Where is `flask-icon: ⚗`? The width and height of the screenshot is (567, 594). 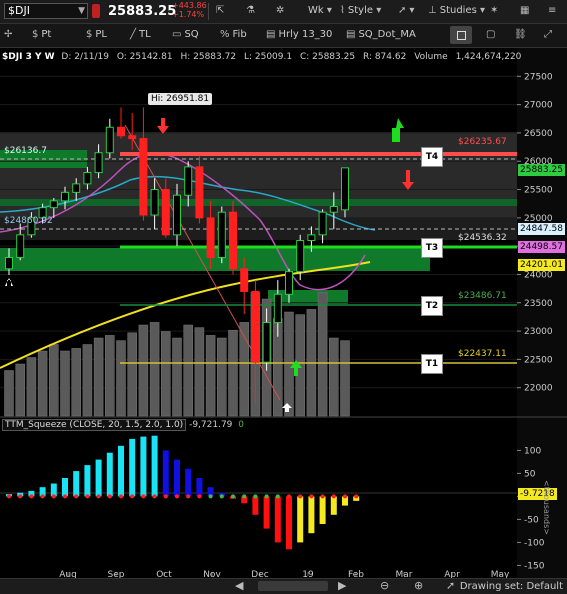 flask-icon: ⚗ is located at coordinates (252, 11).